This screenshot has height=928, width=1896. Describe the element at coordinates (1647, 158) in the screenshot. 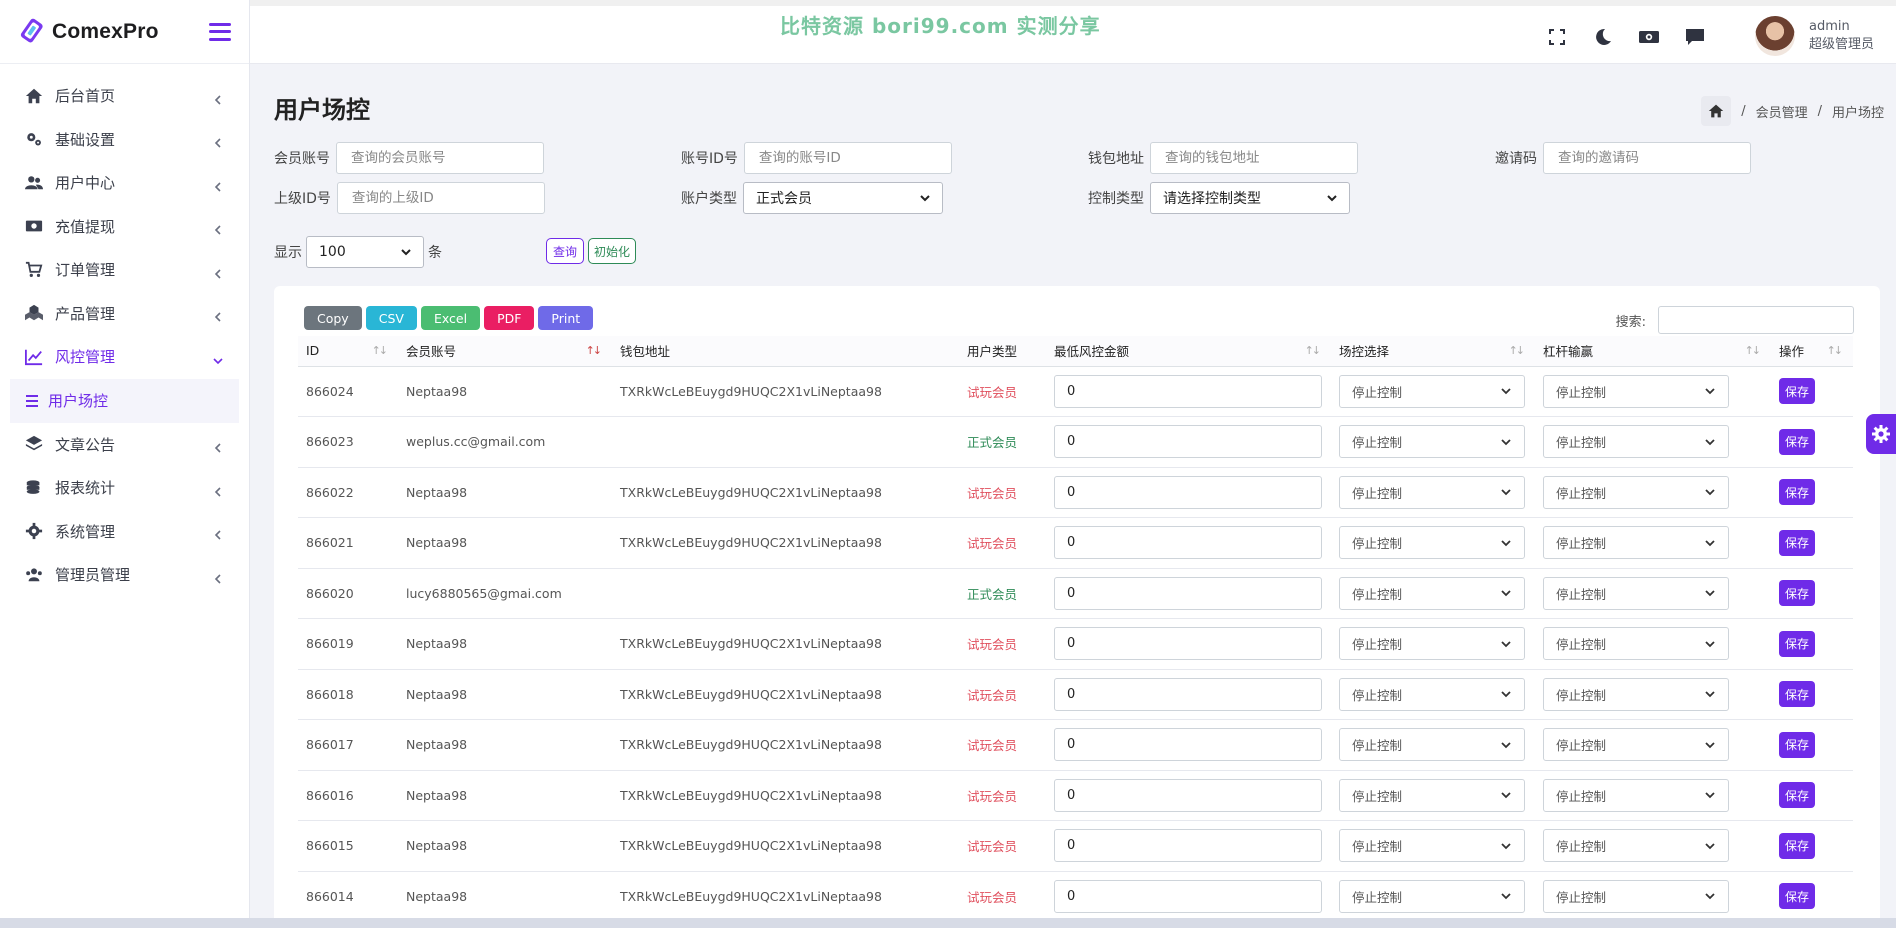

I see `invite-code-input` at that location.